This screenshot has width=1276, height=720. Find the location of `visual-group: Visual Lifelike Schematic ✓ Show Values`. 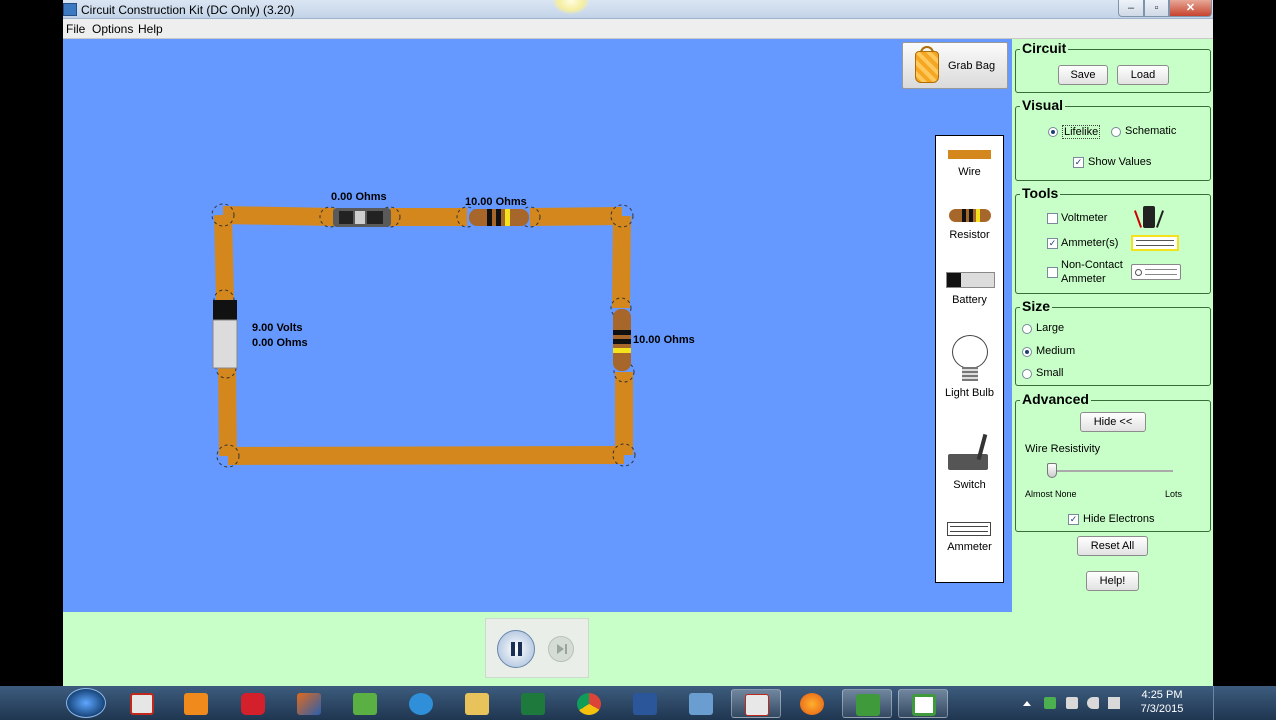

visual-group: Visual Lifelike Schematic ✓ Show Values is located at coordinates (1113, 139).